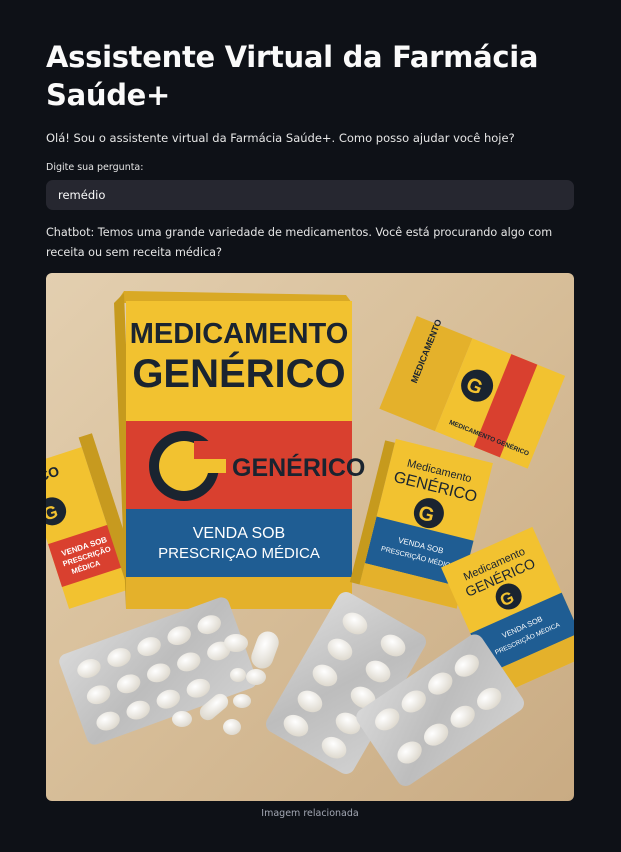 Image resolution: width=621 pixels, height=852 pixels. Describe the element at coordinates (95, 167) in the screenshot. I see `question-label: Digite sua pergunta:` at that location.